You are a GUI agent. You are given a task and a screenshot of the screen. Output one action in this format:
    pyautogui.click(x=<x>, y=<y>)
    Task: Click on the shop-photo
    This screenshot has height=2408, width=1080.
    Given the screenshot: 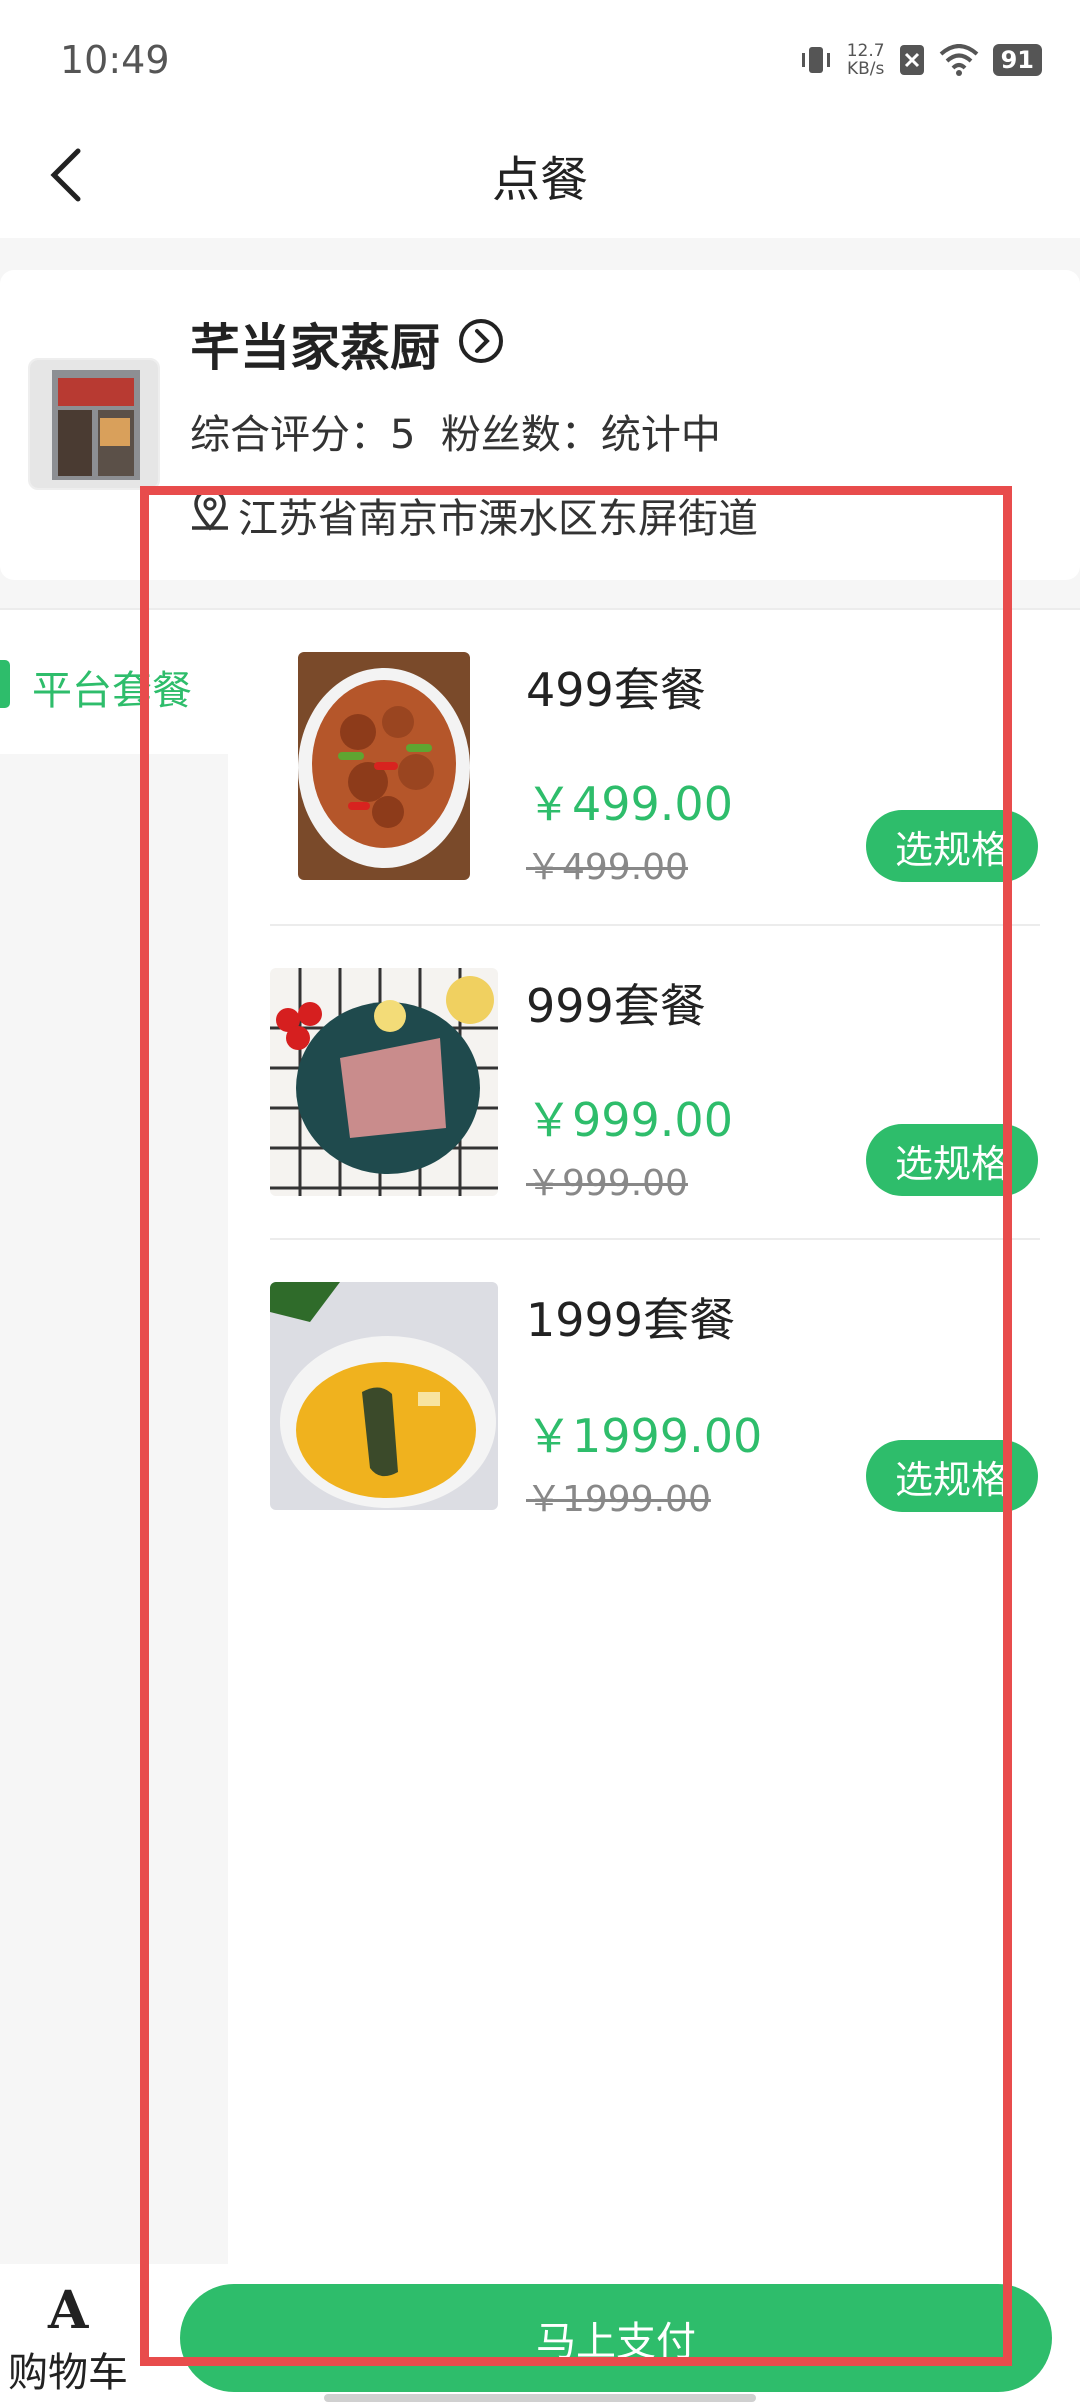 What is the action you would take?
    pyautogui.click(x=94, y=424)
    